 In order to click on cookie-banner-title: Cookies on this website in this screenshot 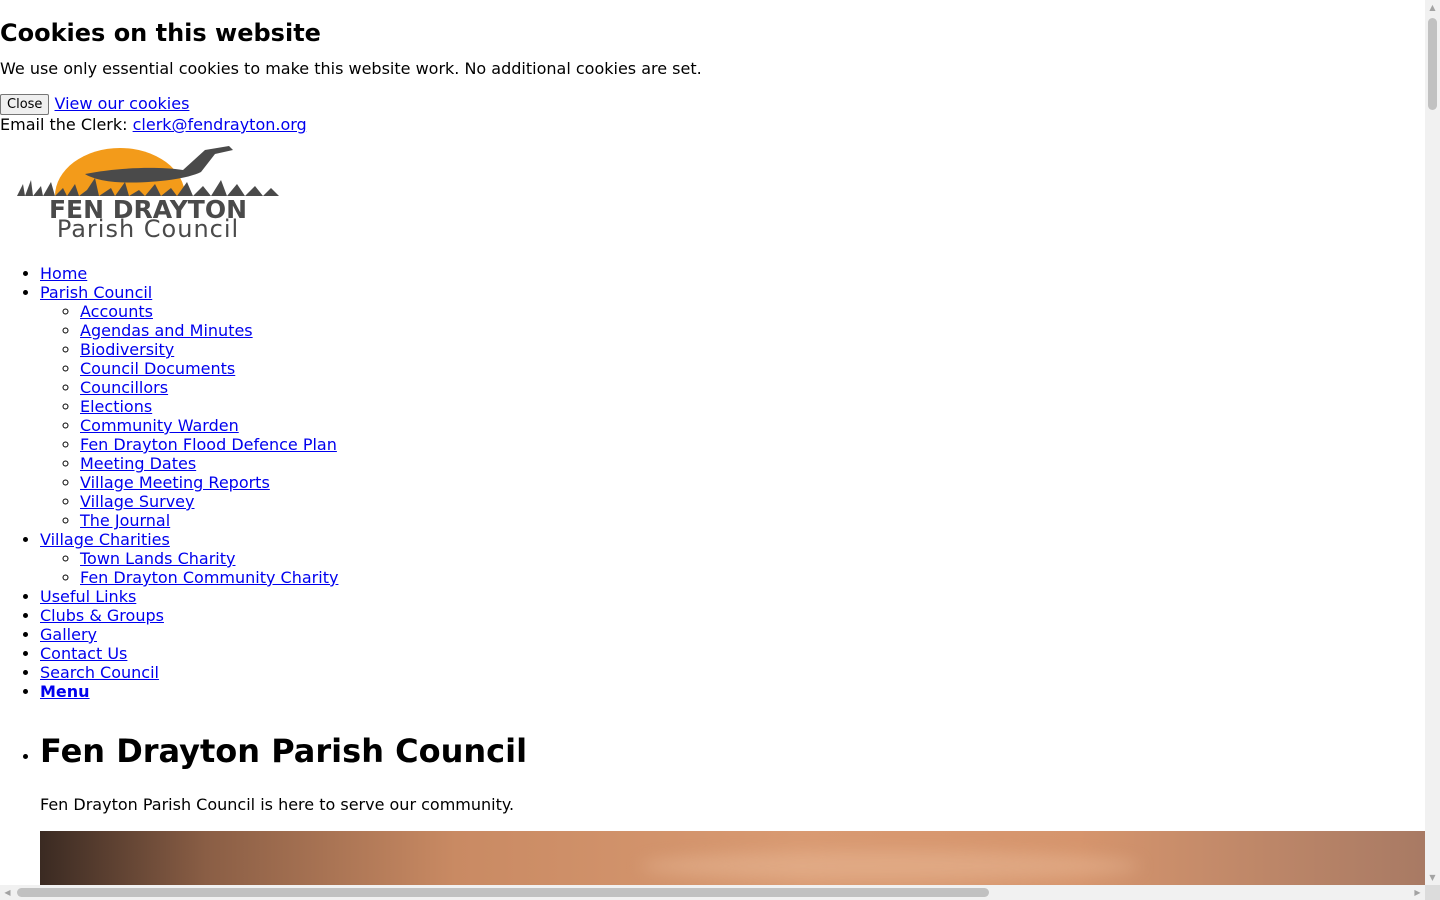, I will do `click(160, 33)`.